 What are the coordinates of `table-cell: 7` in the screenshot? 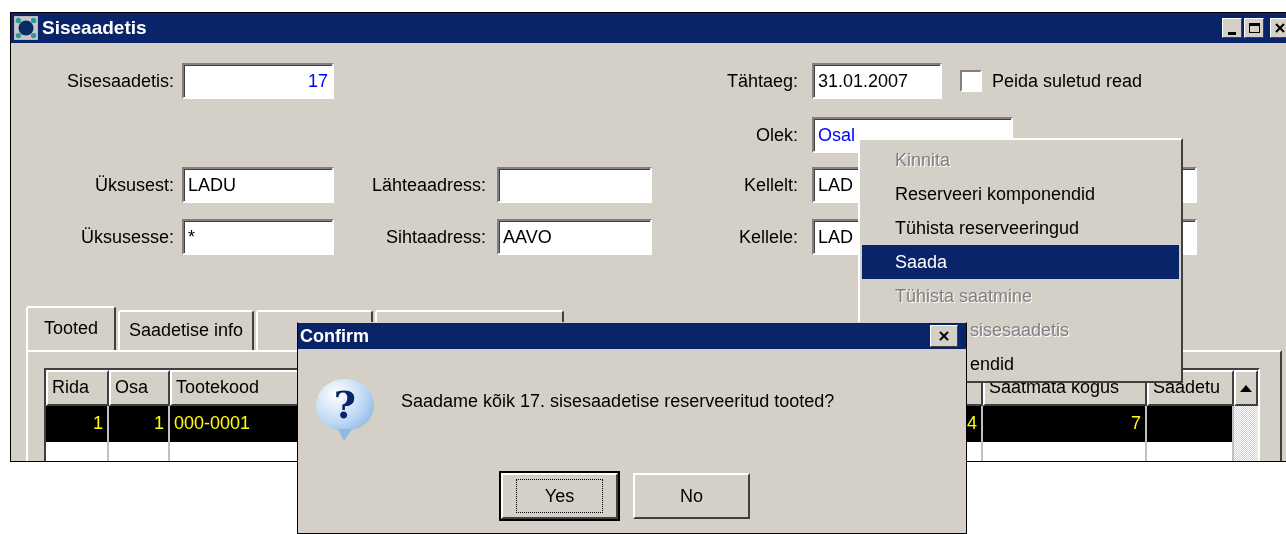 It's located at (1065, 424).